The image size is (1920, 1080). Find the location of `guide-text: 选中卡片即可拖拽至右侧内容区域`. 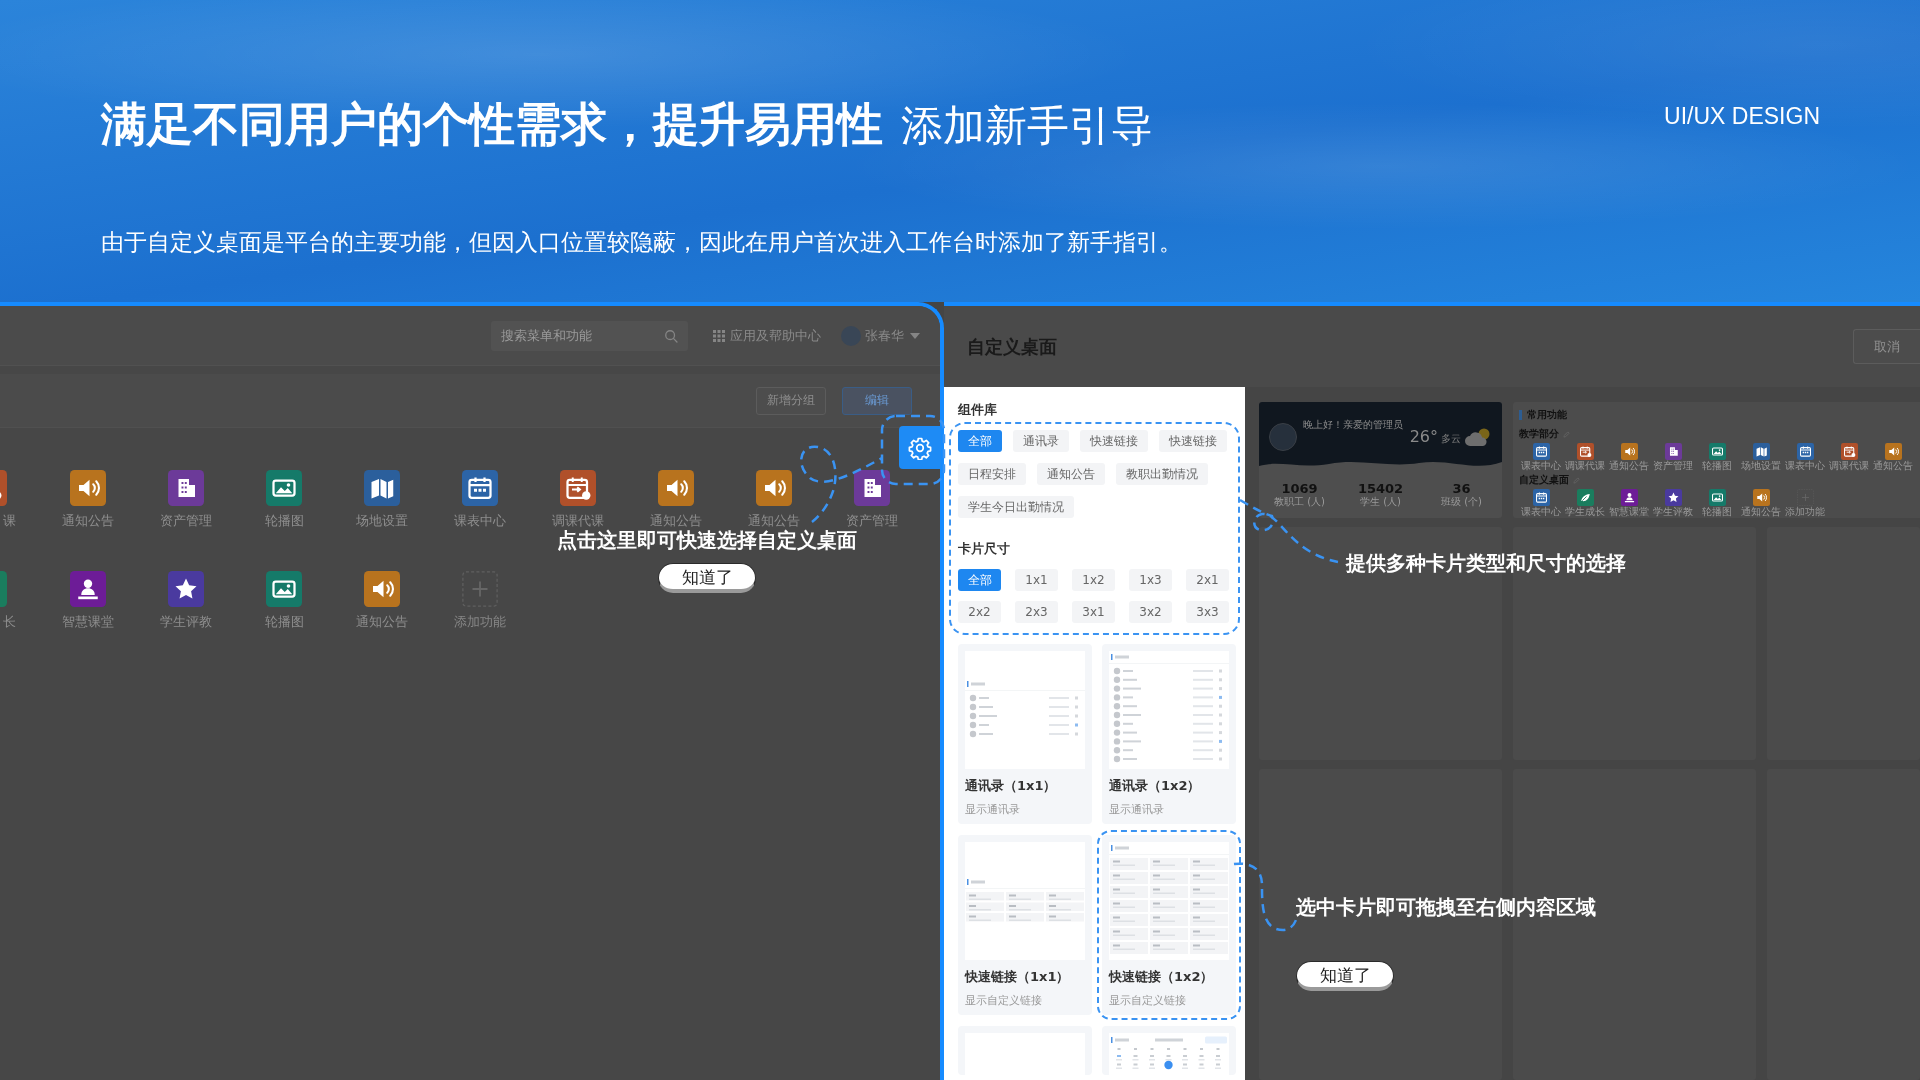

guide-text: 选中卡片即可拖拽至右侧内容区域 is located at coordinates (1446, 907).